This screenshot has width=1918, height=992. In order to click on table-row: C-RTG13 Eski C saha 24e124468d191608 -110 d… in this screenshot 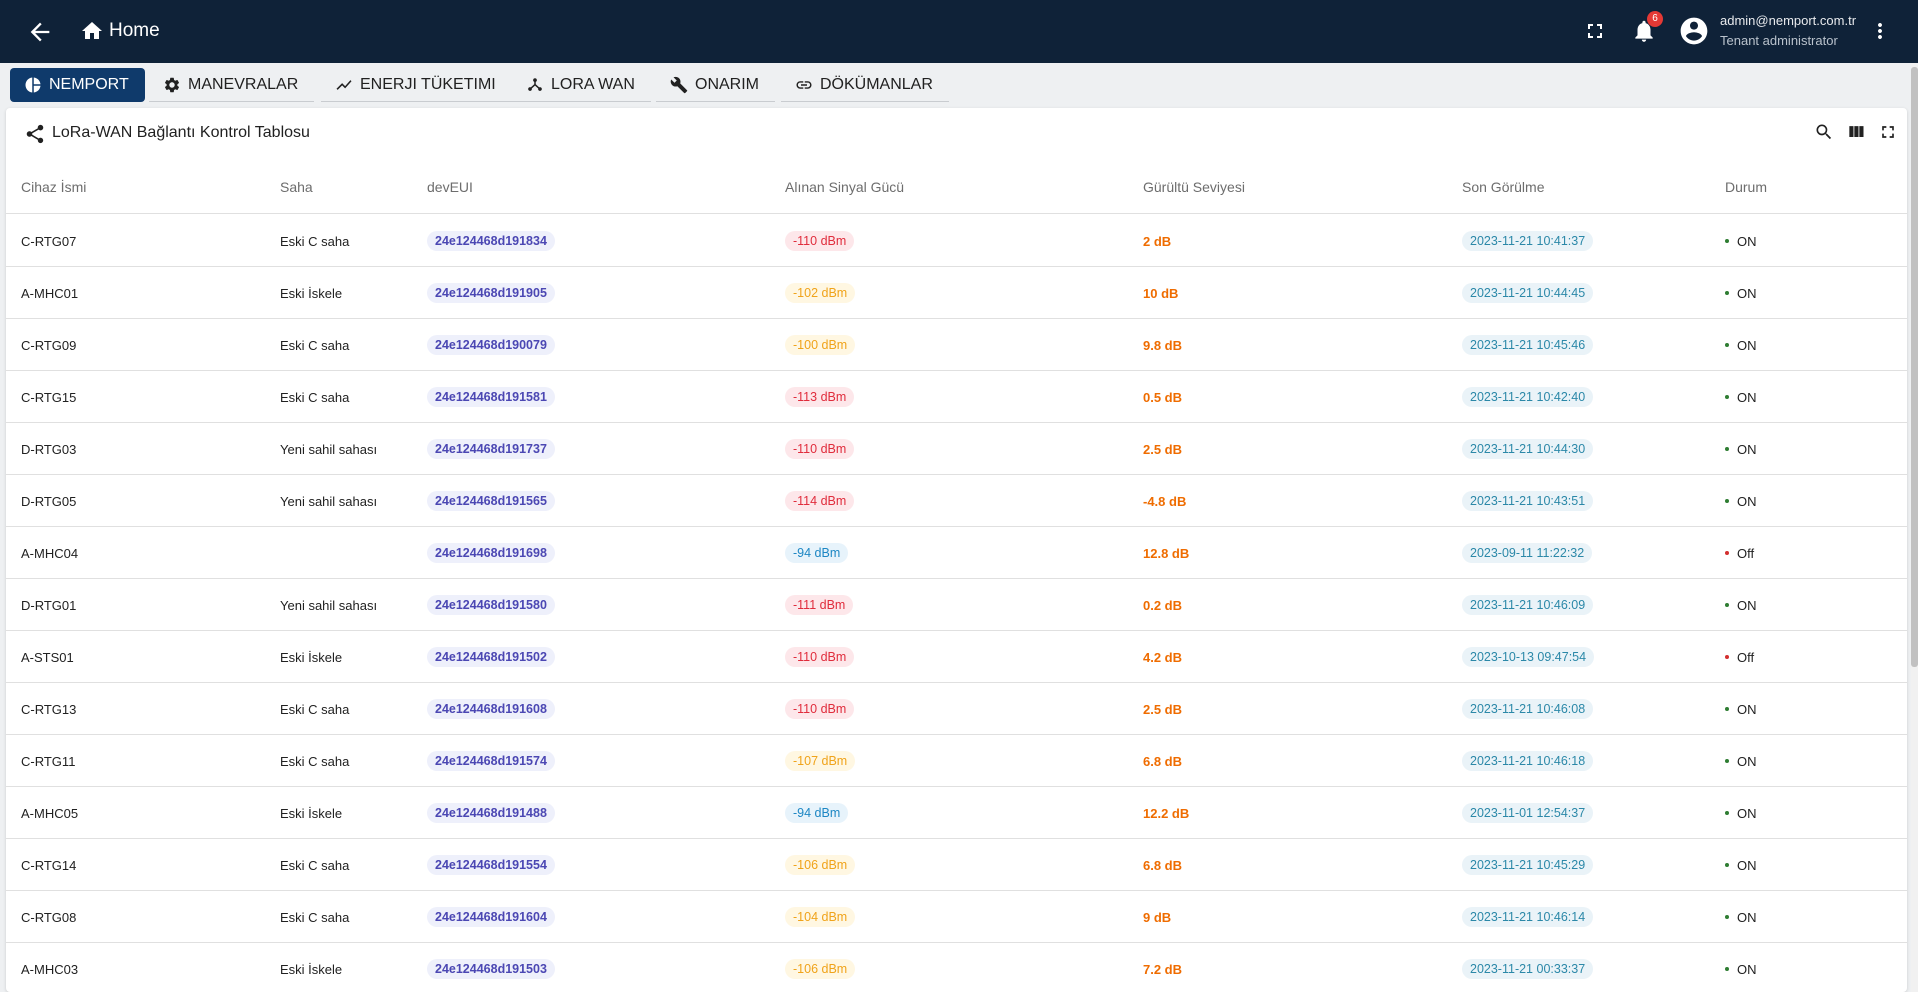, I will do `click(956, 709)`.